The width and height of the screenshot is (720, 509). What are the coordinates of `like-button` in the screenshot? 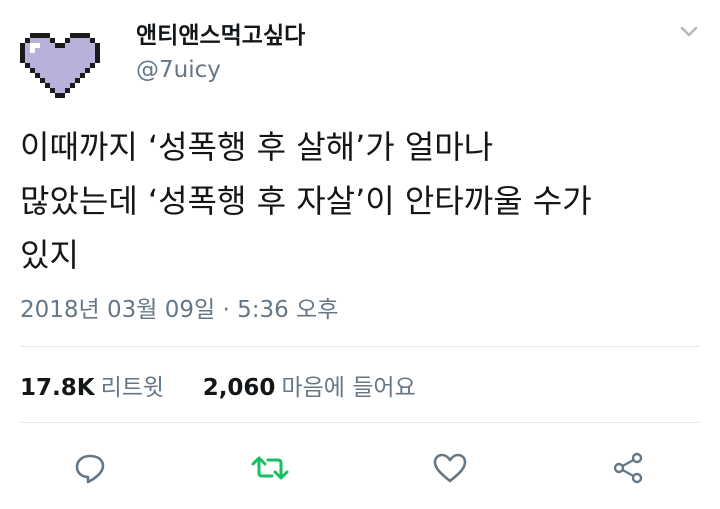 It's located at (450, 468).